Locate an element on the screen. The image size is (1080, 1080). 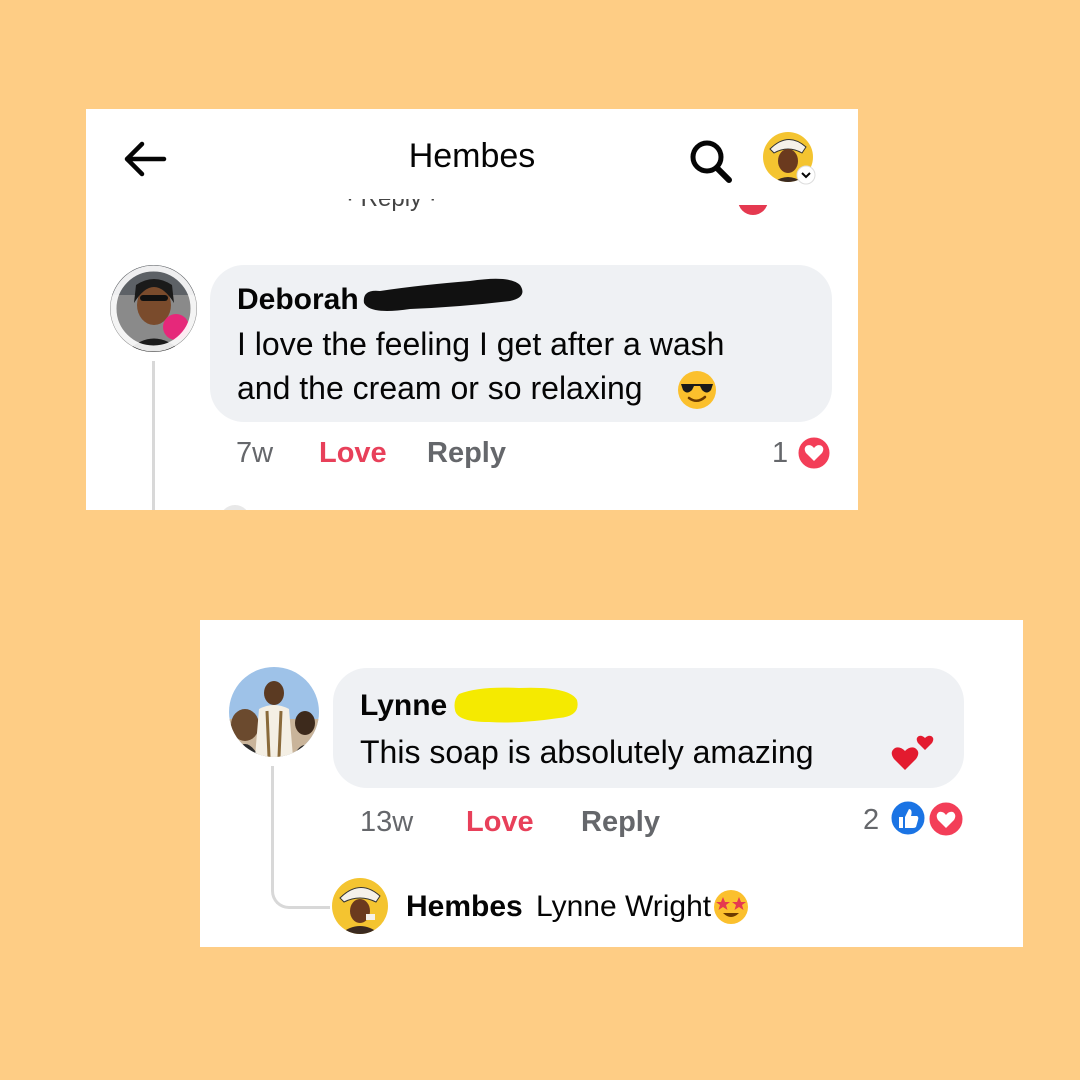
redaction-black is located at coordinates (443, 294).